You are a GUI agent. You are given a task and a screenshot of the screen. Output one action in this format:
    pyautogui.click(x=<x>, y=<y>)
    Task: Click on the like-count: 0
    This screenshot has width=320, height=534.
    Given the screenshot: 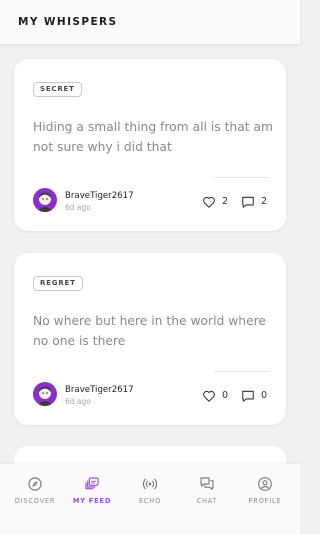 What is the action you would take?
    pyautogui.click(x=225, y=395)
    